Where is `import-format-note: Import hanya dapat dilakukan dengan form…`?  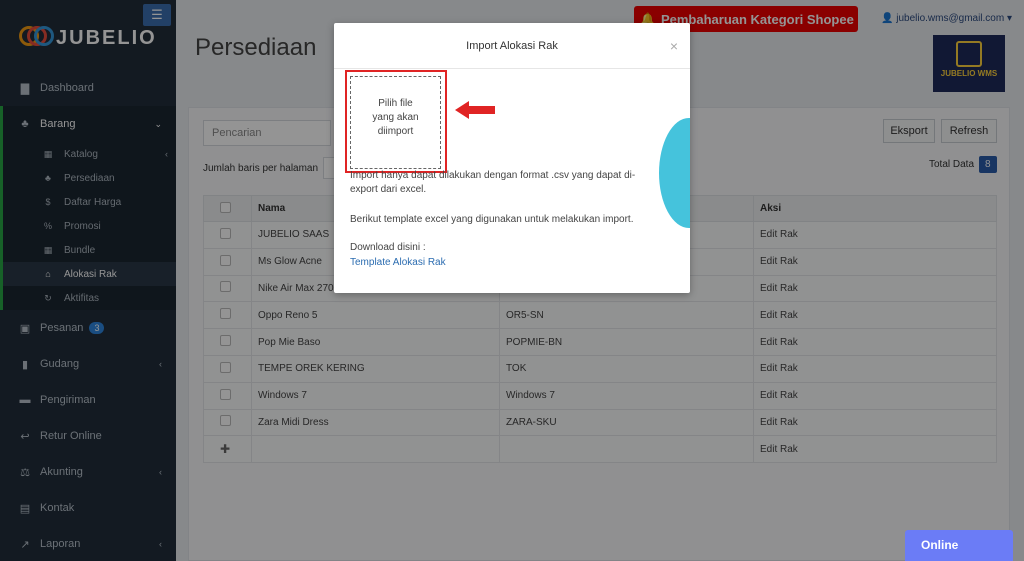 import-format-note: Import hanya dapat dilakukan dengan form… is located at coordinates (493, 182).